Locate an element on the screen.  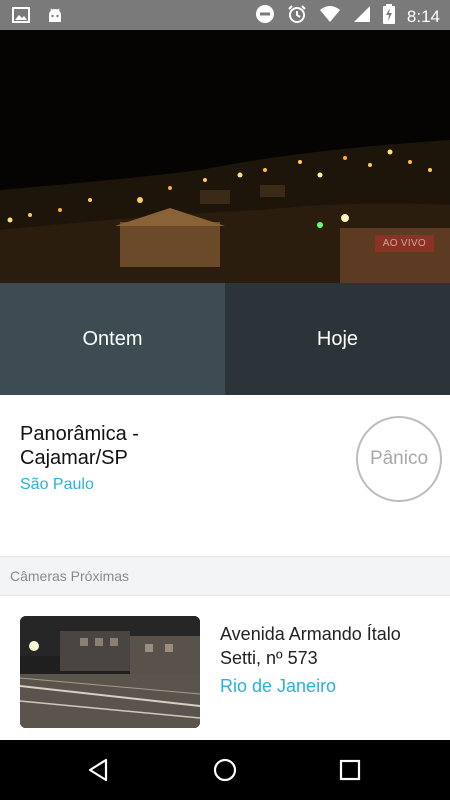
thumbnail-image is located at coordinates (110, 672).